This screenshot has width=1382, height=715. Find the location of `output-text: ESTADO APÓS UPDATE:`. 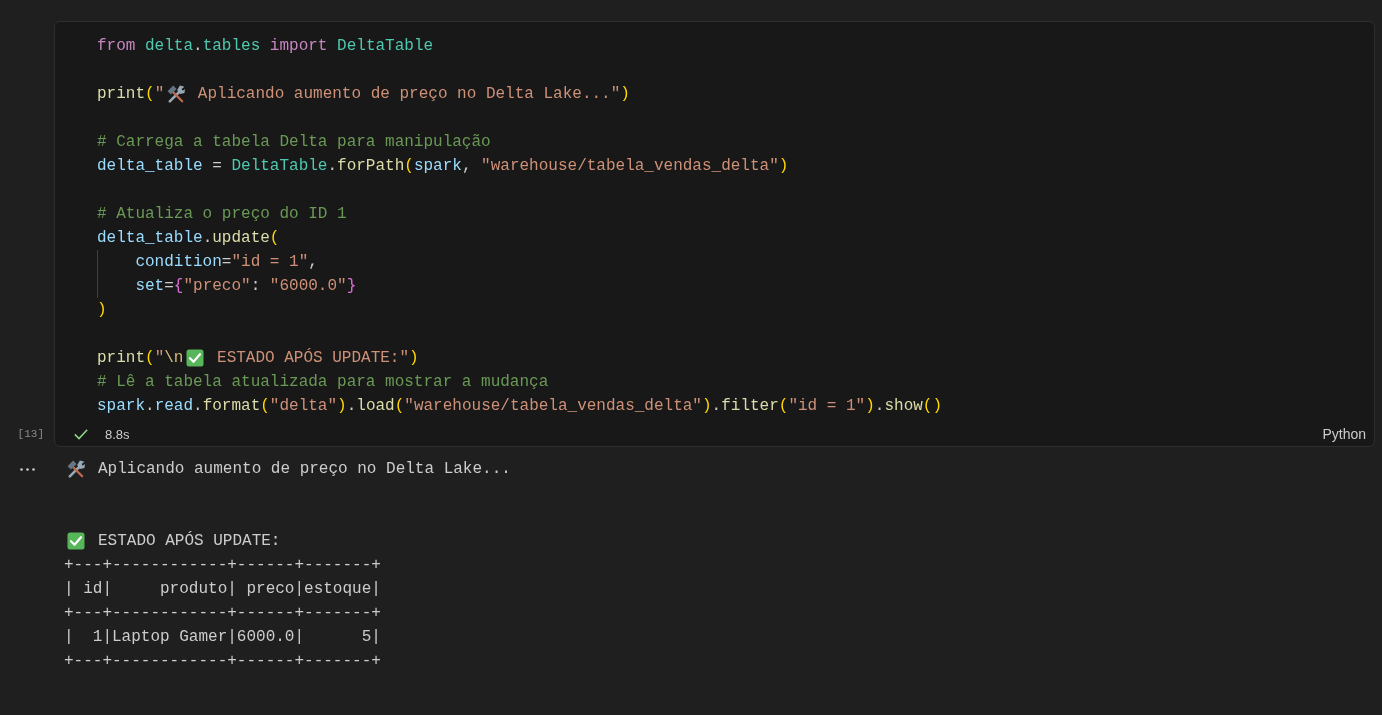

output-text: ESTADO APÓS UPDATE: is located at coordinates (189, 541).